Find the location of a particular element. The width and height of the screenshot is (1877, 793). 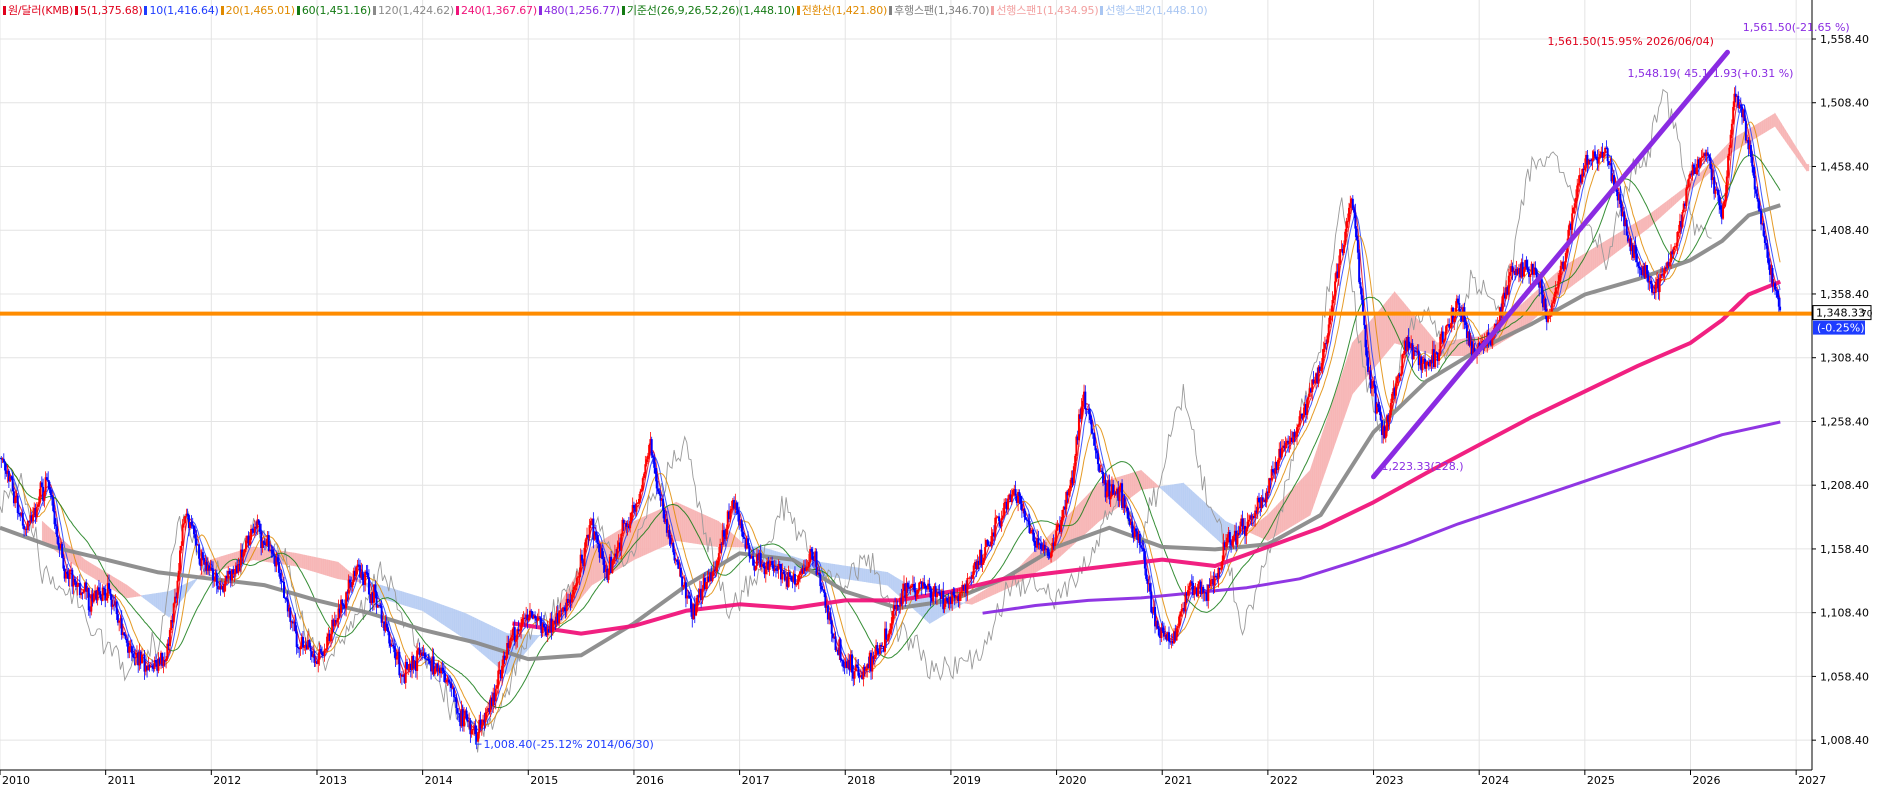

current-price-label: 1,348.33 is located at coordinates (1840, 313).